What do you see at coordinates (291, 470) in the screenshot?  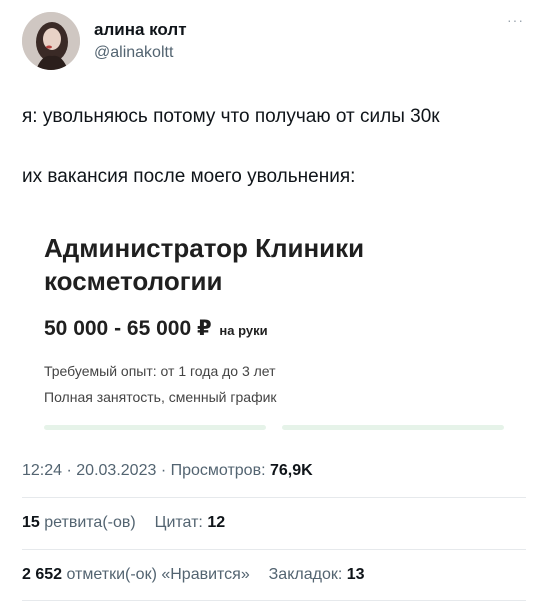 I see `views-count: 76,9K` at bounding box center [291, 470].